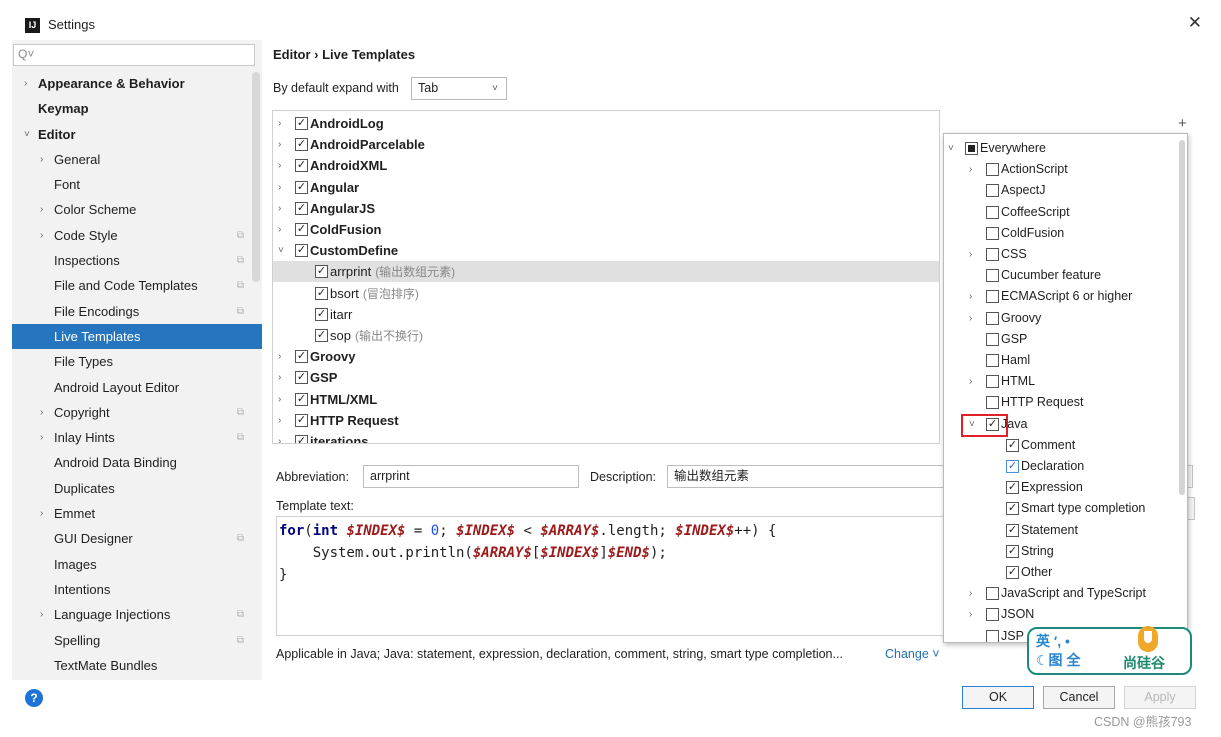 The image size is (1221, 737). Describe the element at coordinates (606, 335) in the screenshot. I see `template-item: ✓ sop (输出不换行)` at that location.